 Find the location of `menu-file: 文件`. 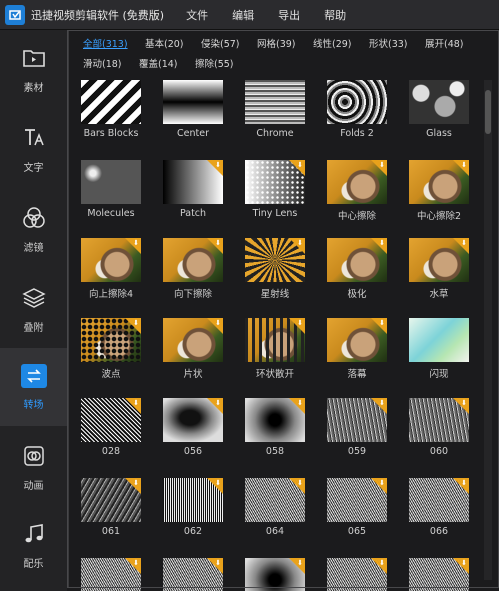

menu-file: 文件 is located at coordinates (197, 15).